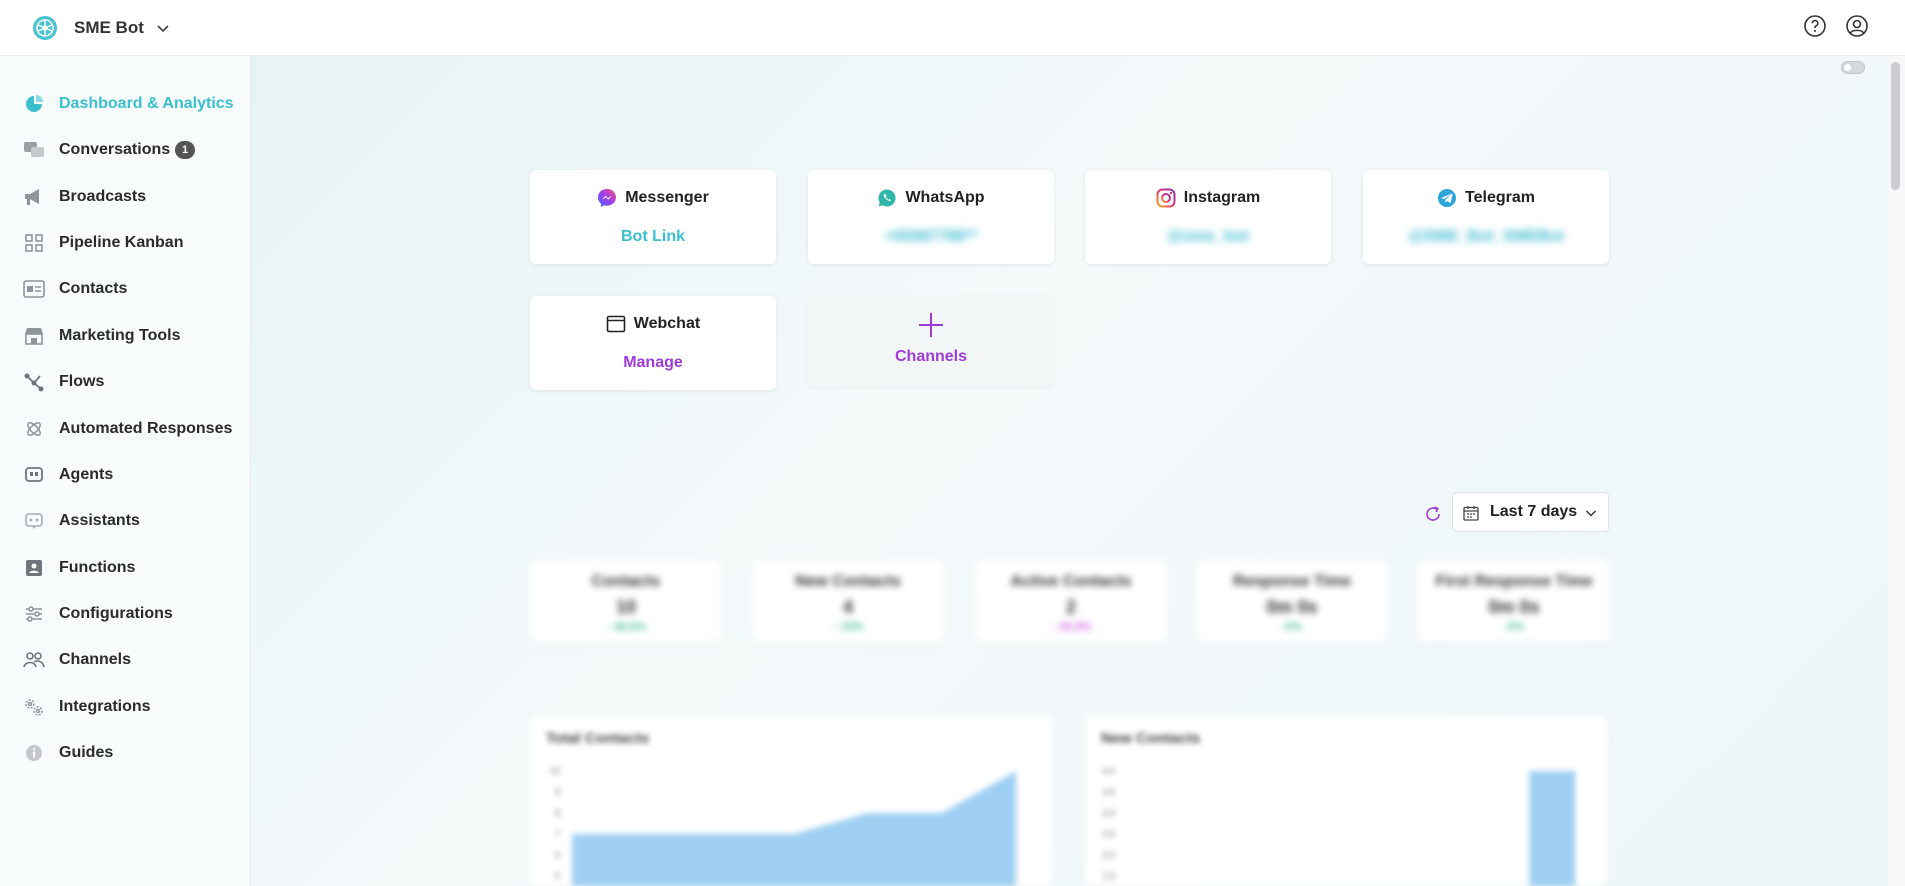 This screenshot has height=886, width=1905. I want to click on chart-card-new-contacts: New Contacts 4.0 3.5 3.0 2.5 2.0 1.5, so click(1346, 801).